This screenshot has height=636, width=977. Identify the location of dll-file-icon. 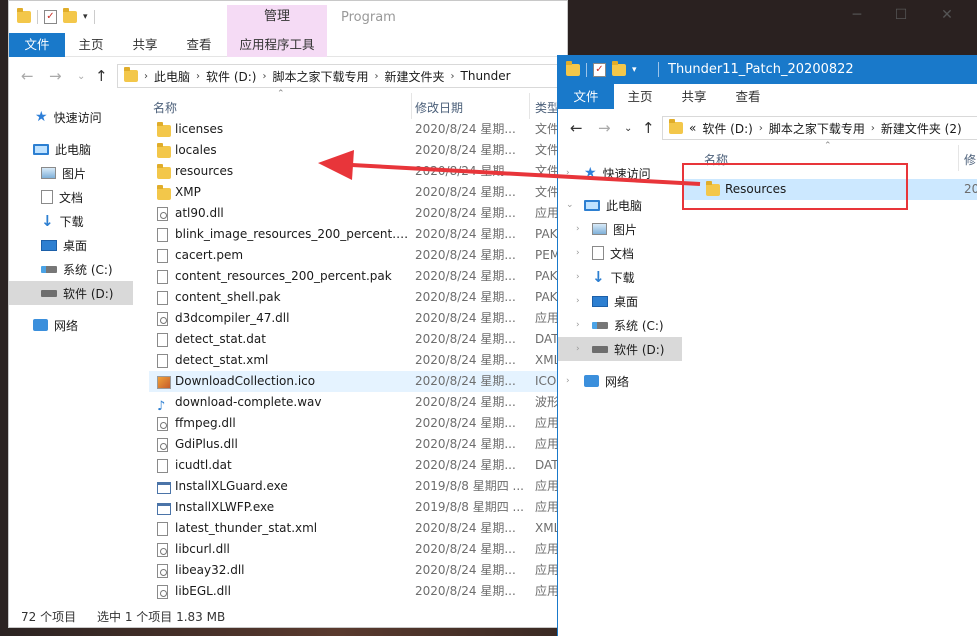
(162, 445).